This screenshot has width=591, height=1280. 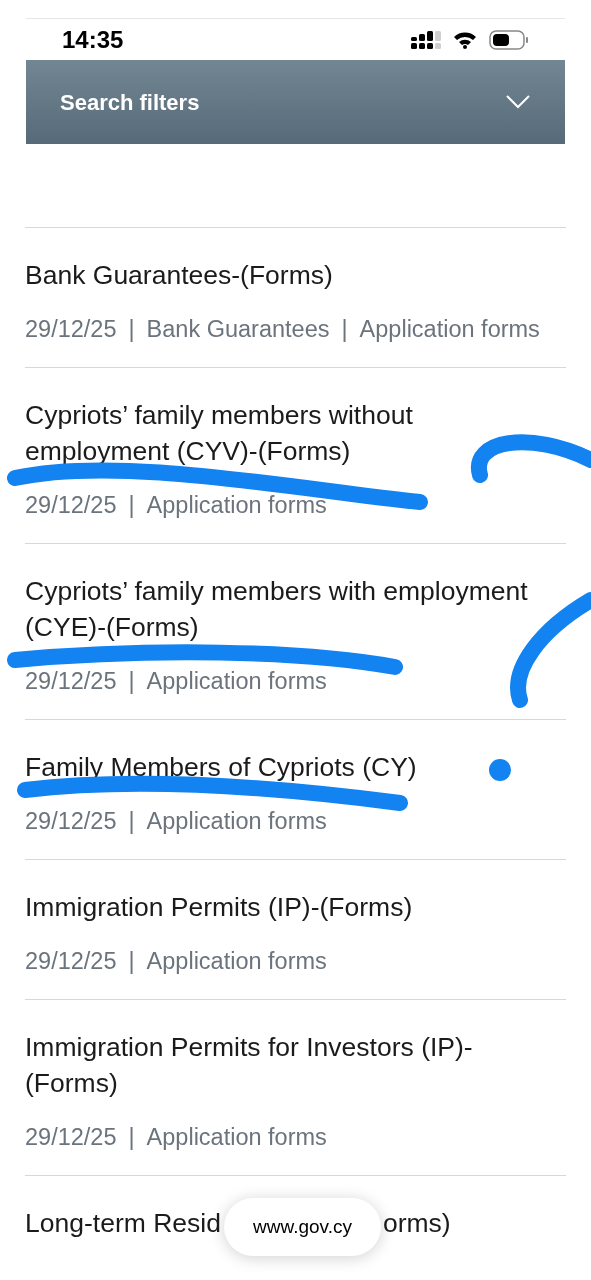 I want to click on result-title-link: Family Members of Cypriots (CY), so click(x=295, y=767).